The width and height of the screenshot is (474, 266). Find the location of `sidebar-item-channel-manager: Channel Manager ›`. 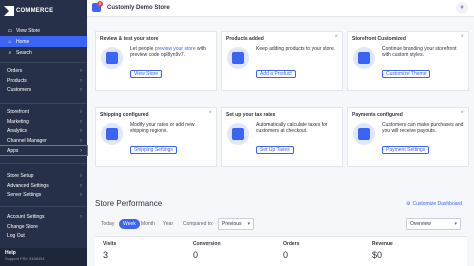

sidebar-item-channel-manager: Channel Manager › is located at coordinates (43, 141).